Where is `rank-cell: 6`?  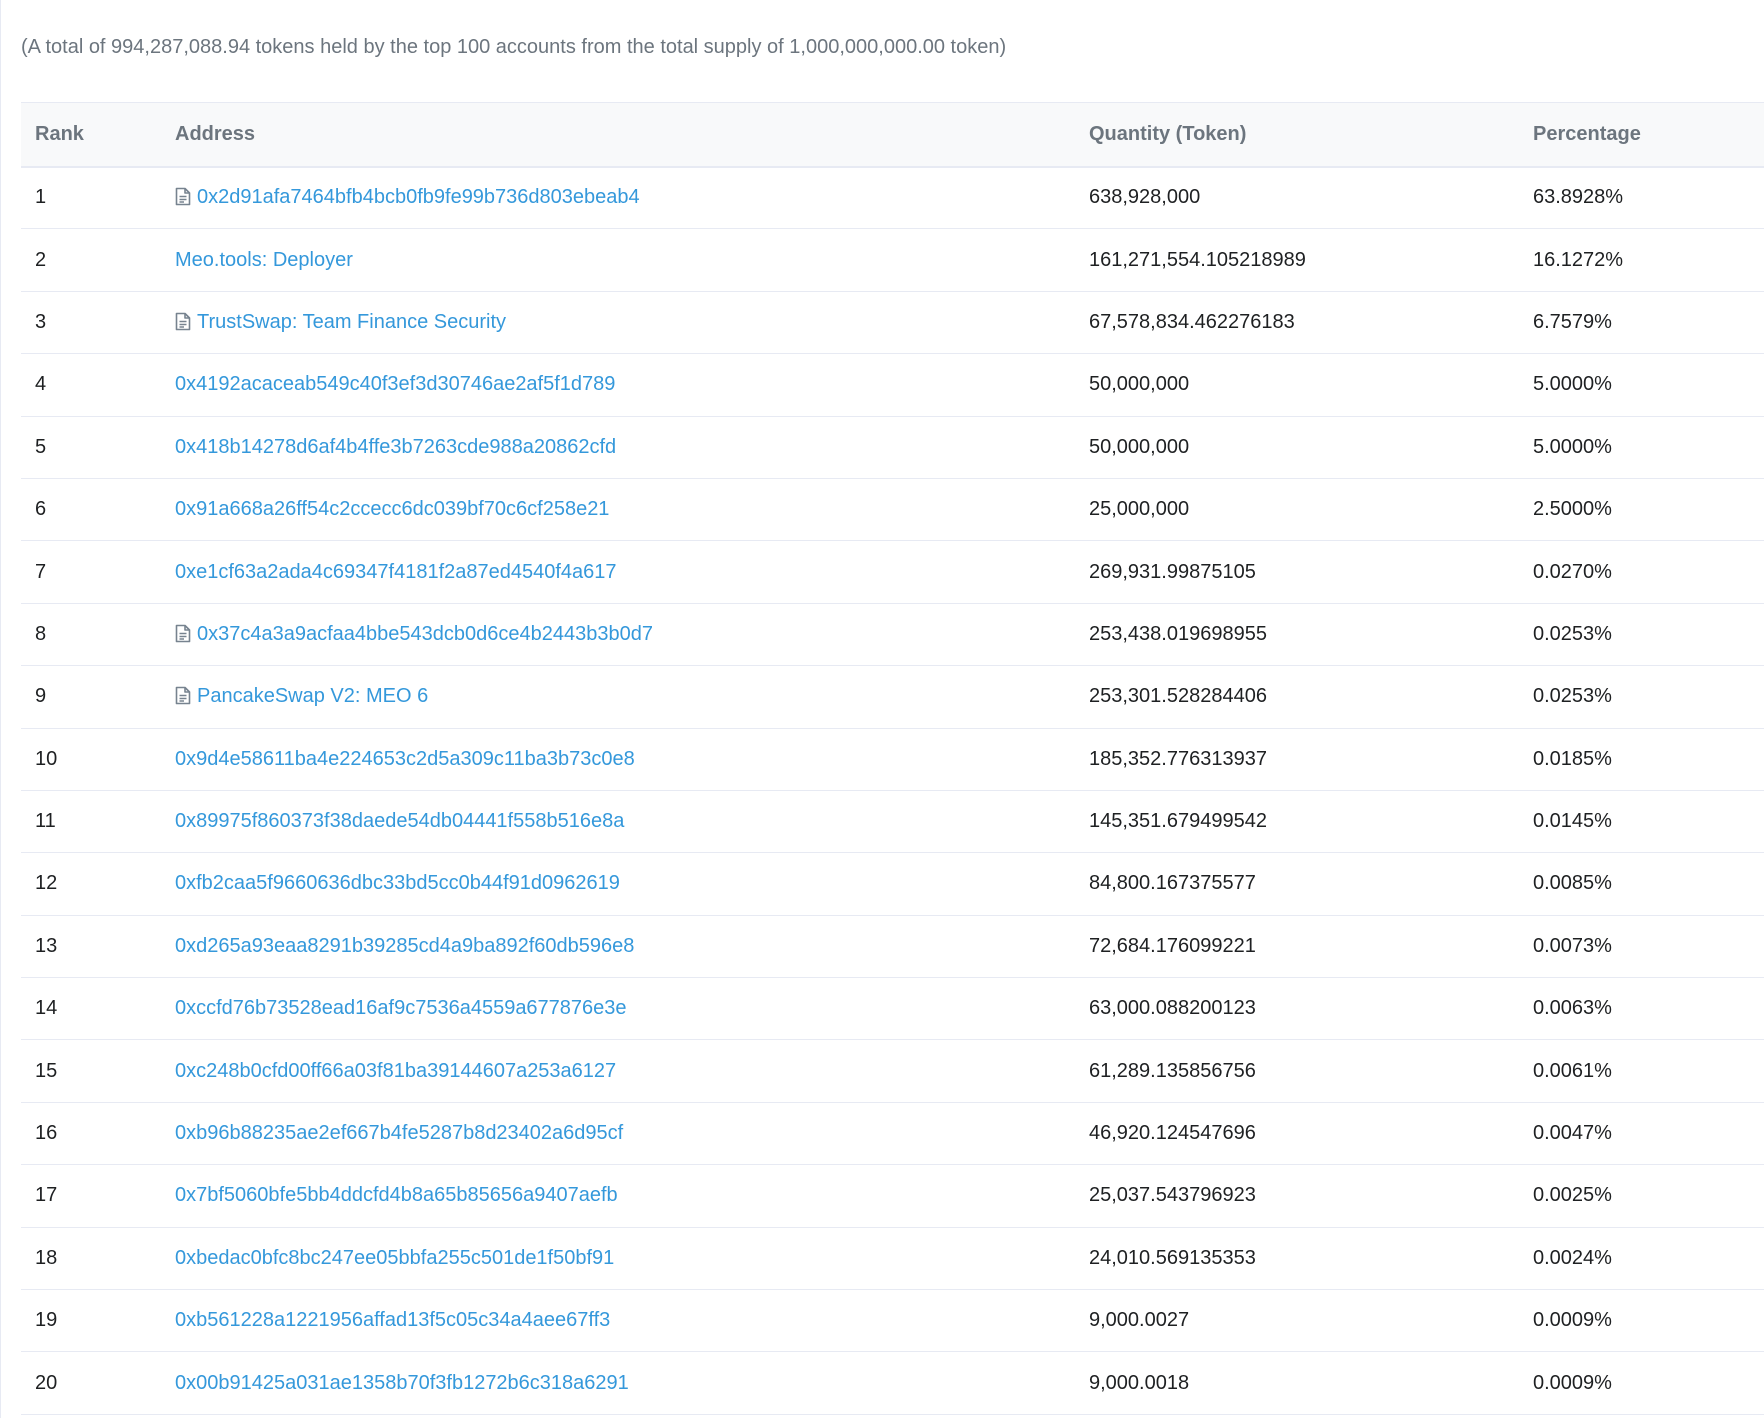
rank-cell: 6 is located at coordinates (41, 509).